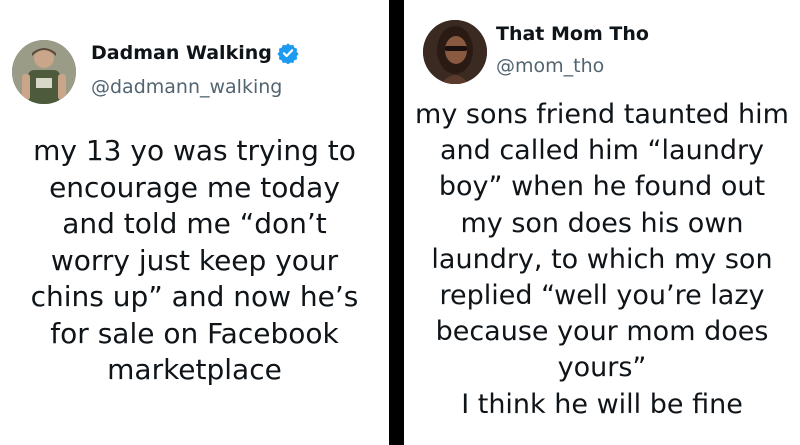 Image resolution: width=800 pixels, height=445 pixels. What do you see at coordinates (194, 333) in the screenshot?
I see `post-text-line: for sale on Facebook` at bounding box center [194, 333].